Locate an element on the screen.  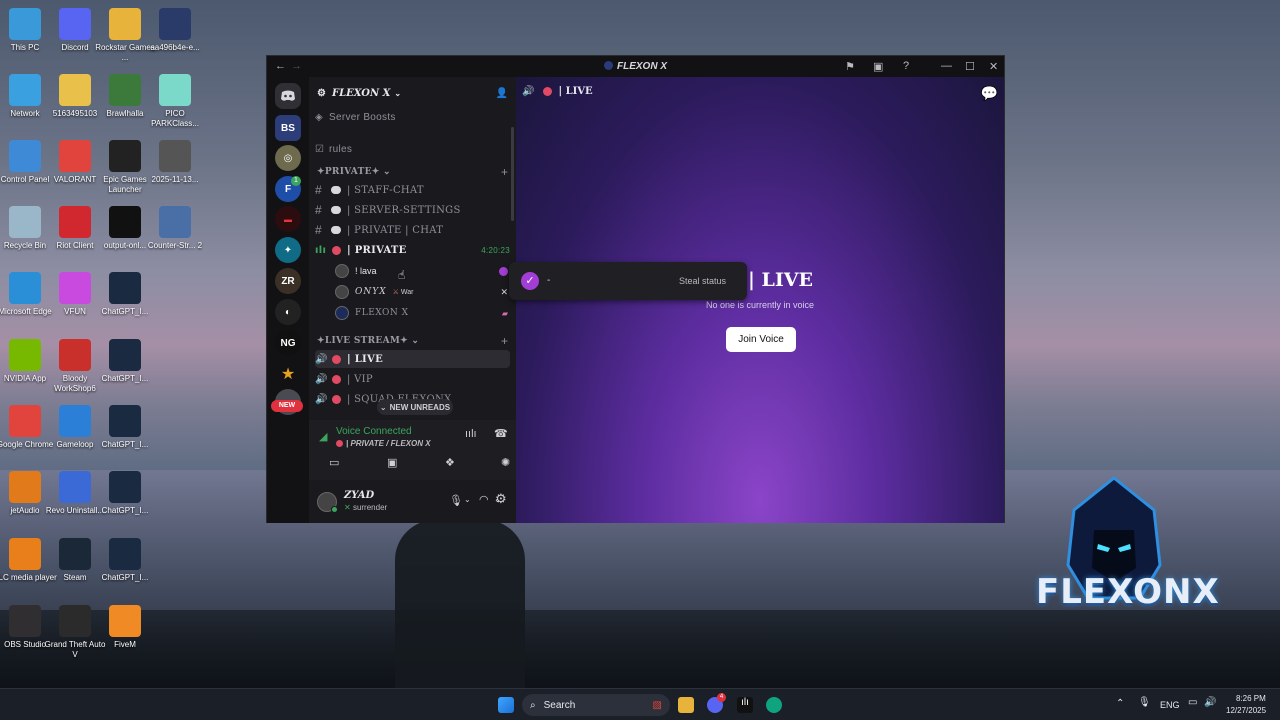
server-icon-red: ▬ is located at coordinates (288, 219).